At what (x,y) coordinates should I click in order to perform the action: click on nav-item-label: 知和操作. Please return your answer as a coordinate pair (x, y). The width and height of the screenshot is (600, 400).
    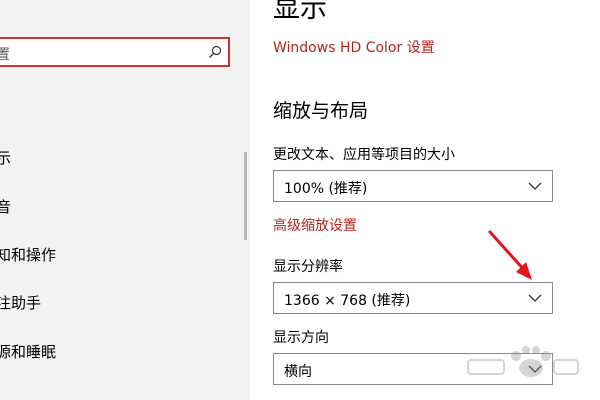
    Looking at the image, I should click on (28, 255).